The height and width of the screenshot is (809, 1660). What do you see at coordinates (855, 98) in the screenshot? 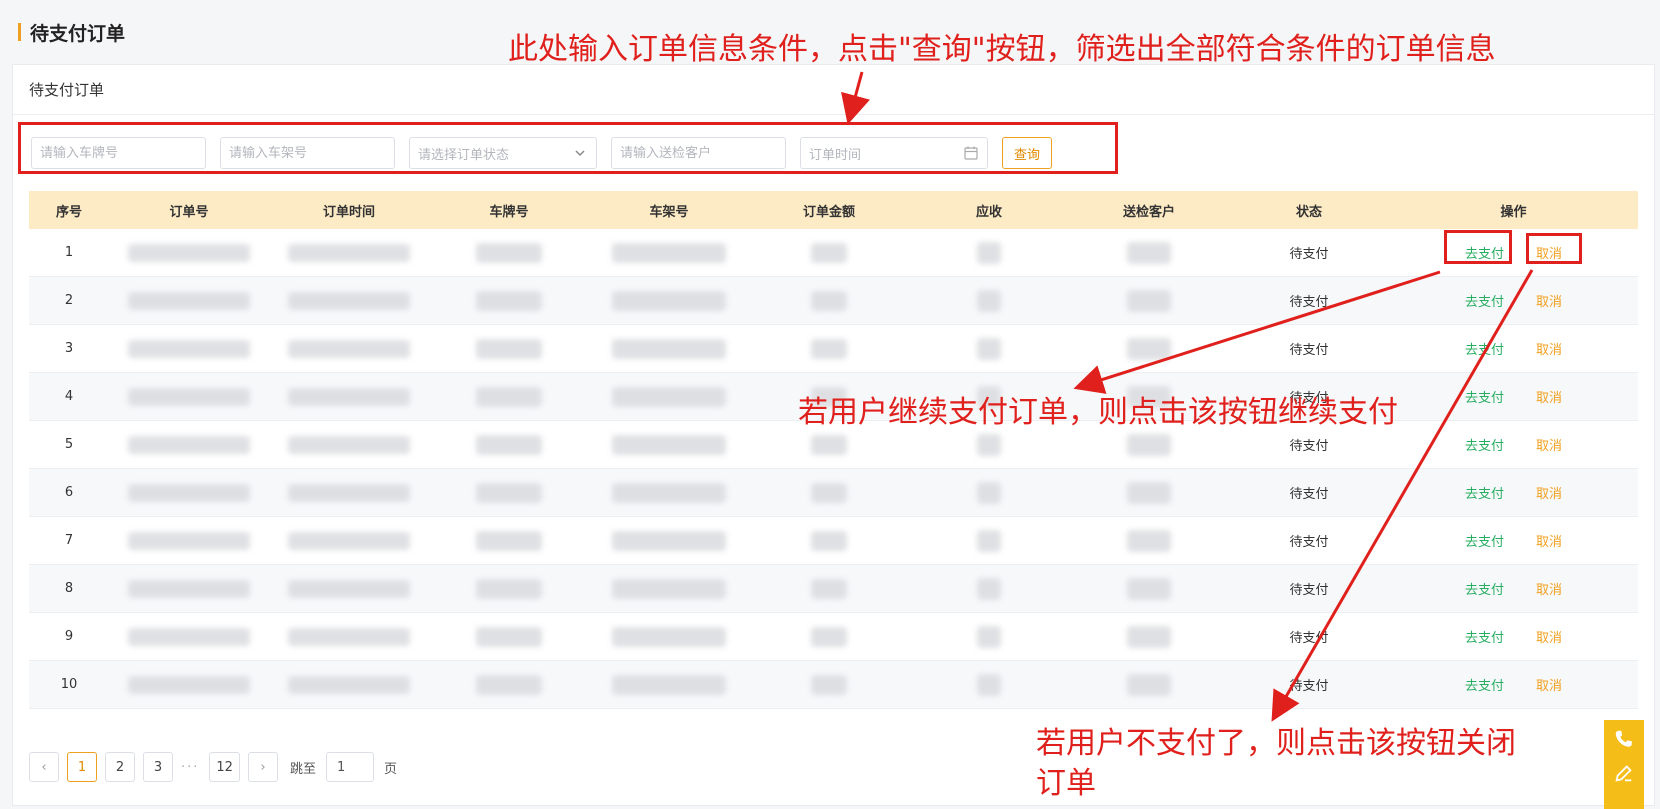
I see `arrow-to-filters` at bounding box center [855, 98].